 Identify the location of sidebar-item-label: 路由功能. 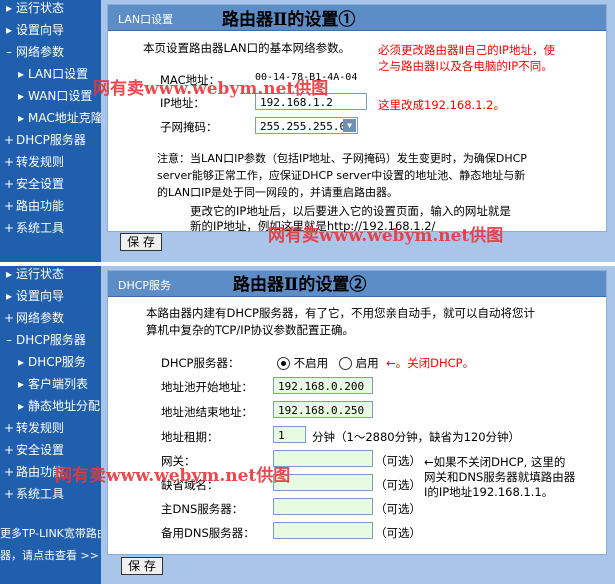
(40, 206).